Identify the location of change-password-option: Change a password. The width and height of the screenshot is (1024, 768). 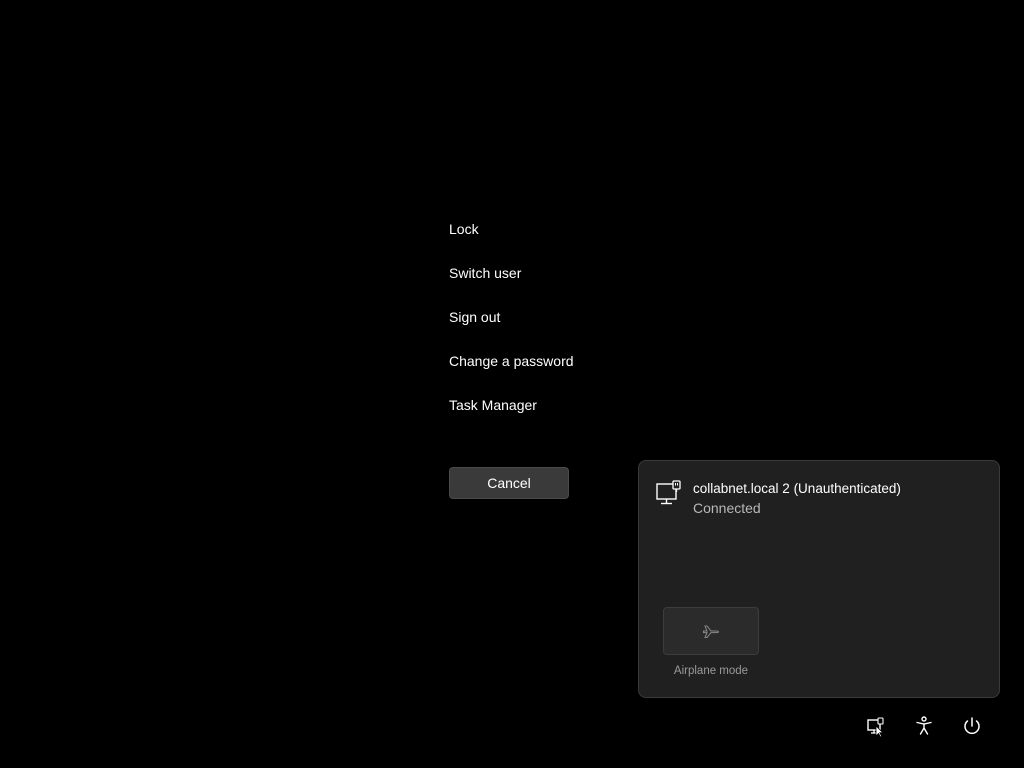
(549, 361).